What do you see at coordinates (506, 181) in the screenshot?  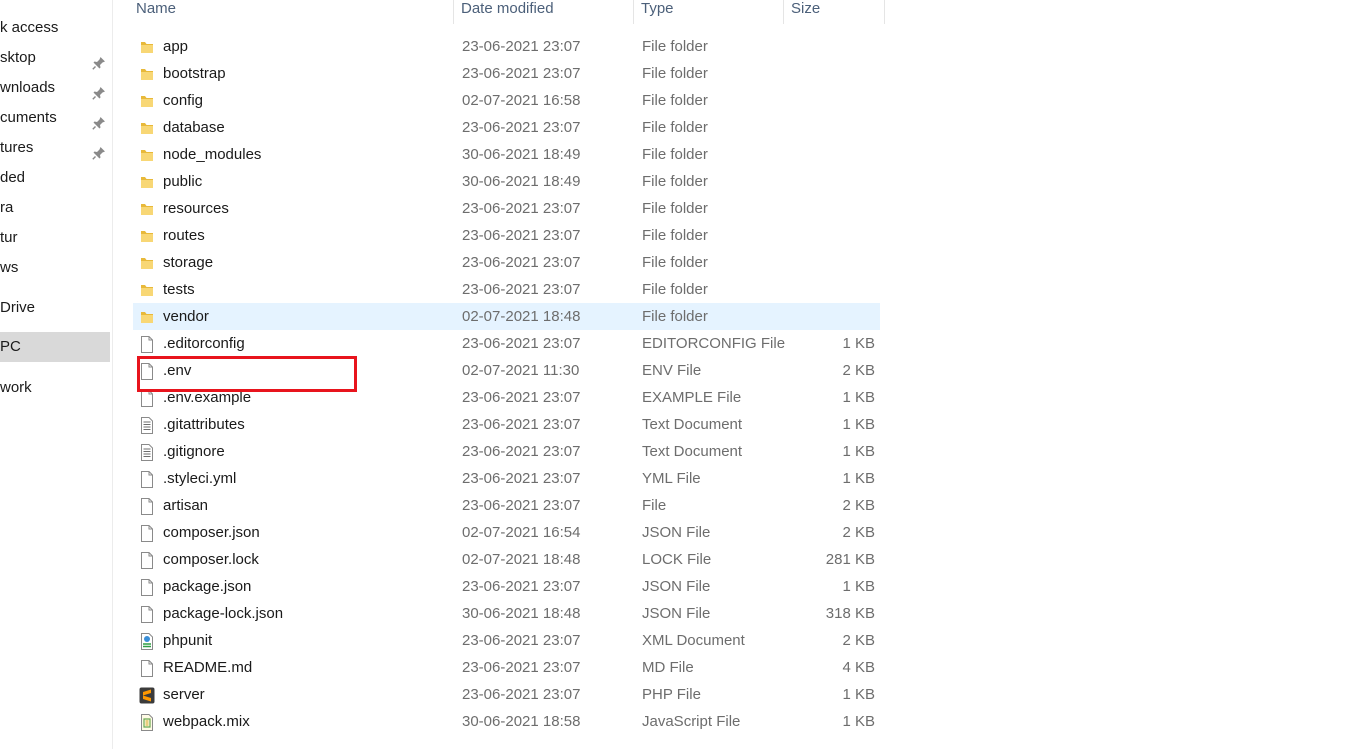 I see `folder-row: public 30-06-2021 18:49 File folder` at bounding box center [506, 181].